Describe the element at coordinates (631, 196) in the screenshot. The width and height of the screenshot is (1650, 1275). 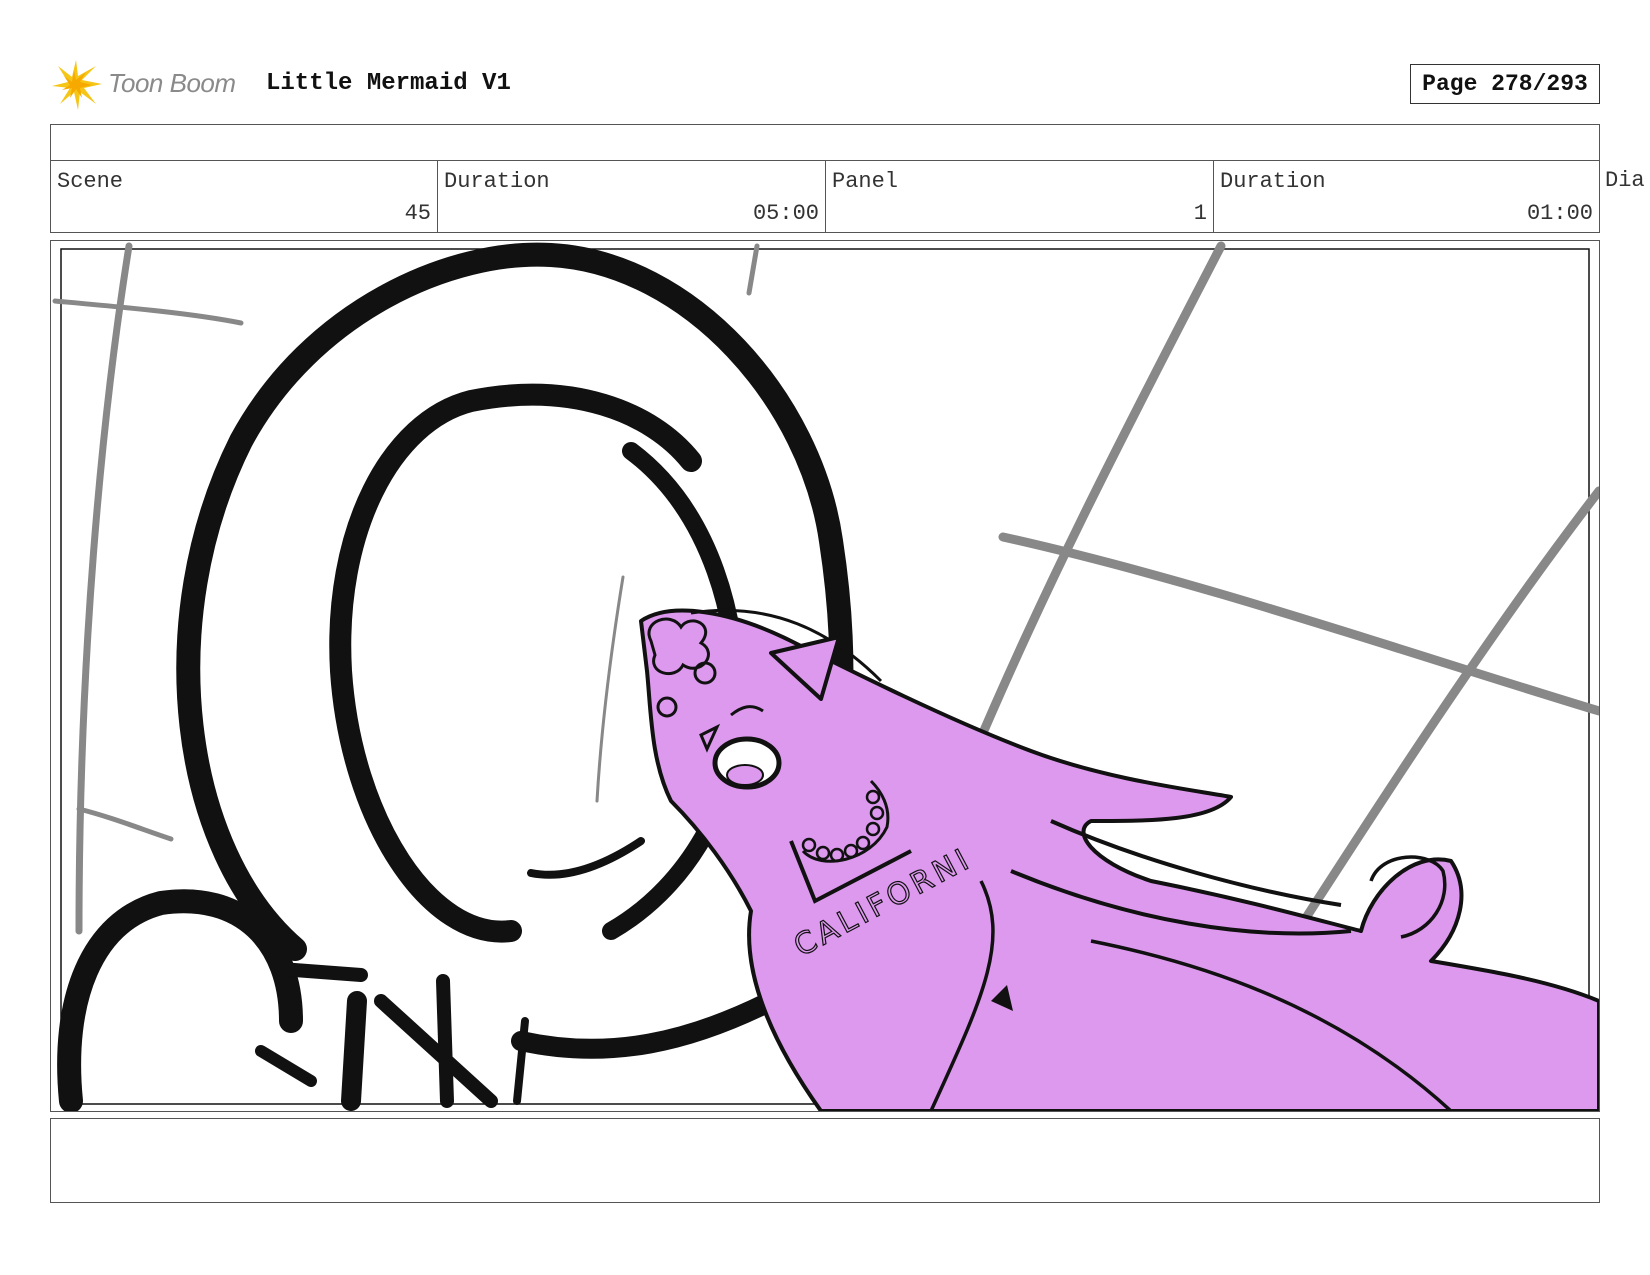
I see `scene-duration-cell: Duration 05:00` at that location.